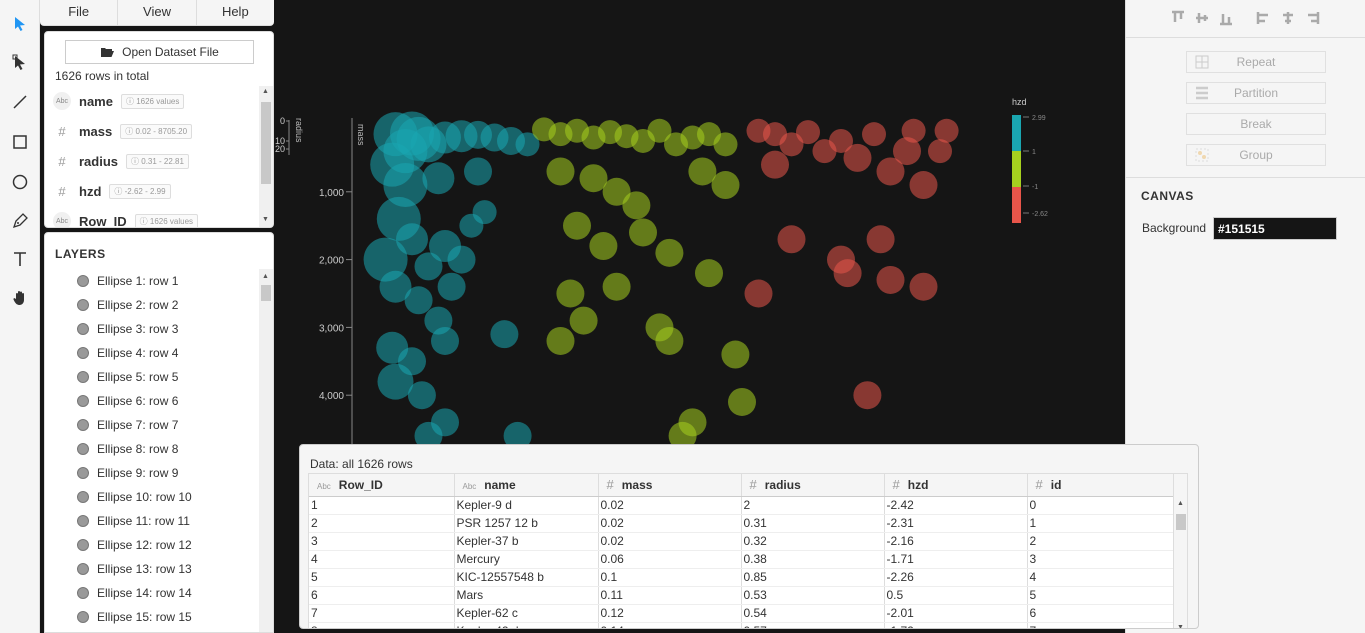 The image size is (1365, 633). I want to click on layer-item: Ellipse 6: row 6, so click(152, 401).